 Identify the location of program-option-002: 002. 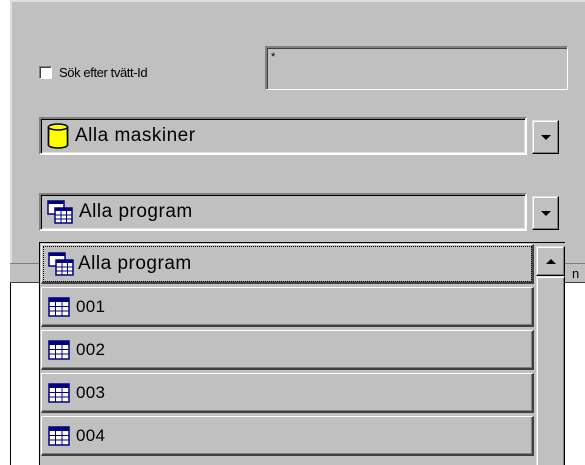
(287, 350).